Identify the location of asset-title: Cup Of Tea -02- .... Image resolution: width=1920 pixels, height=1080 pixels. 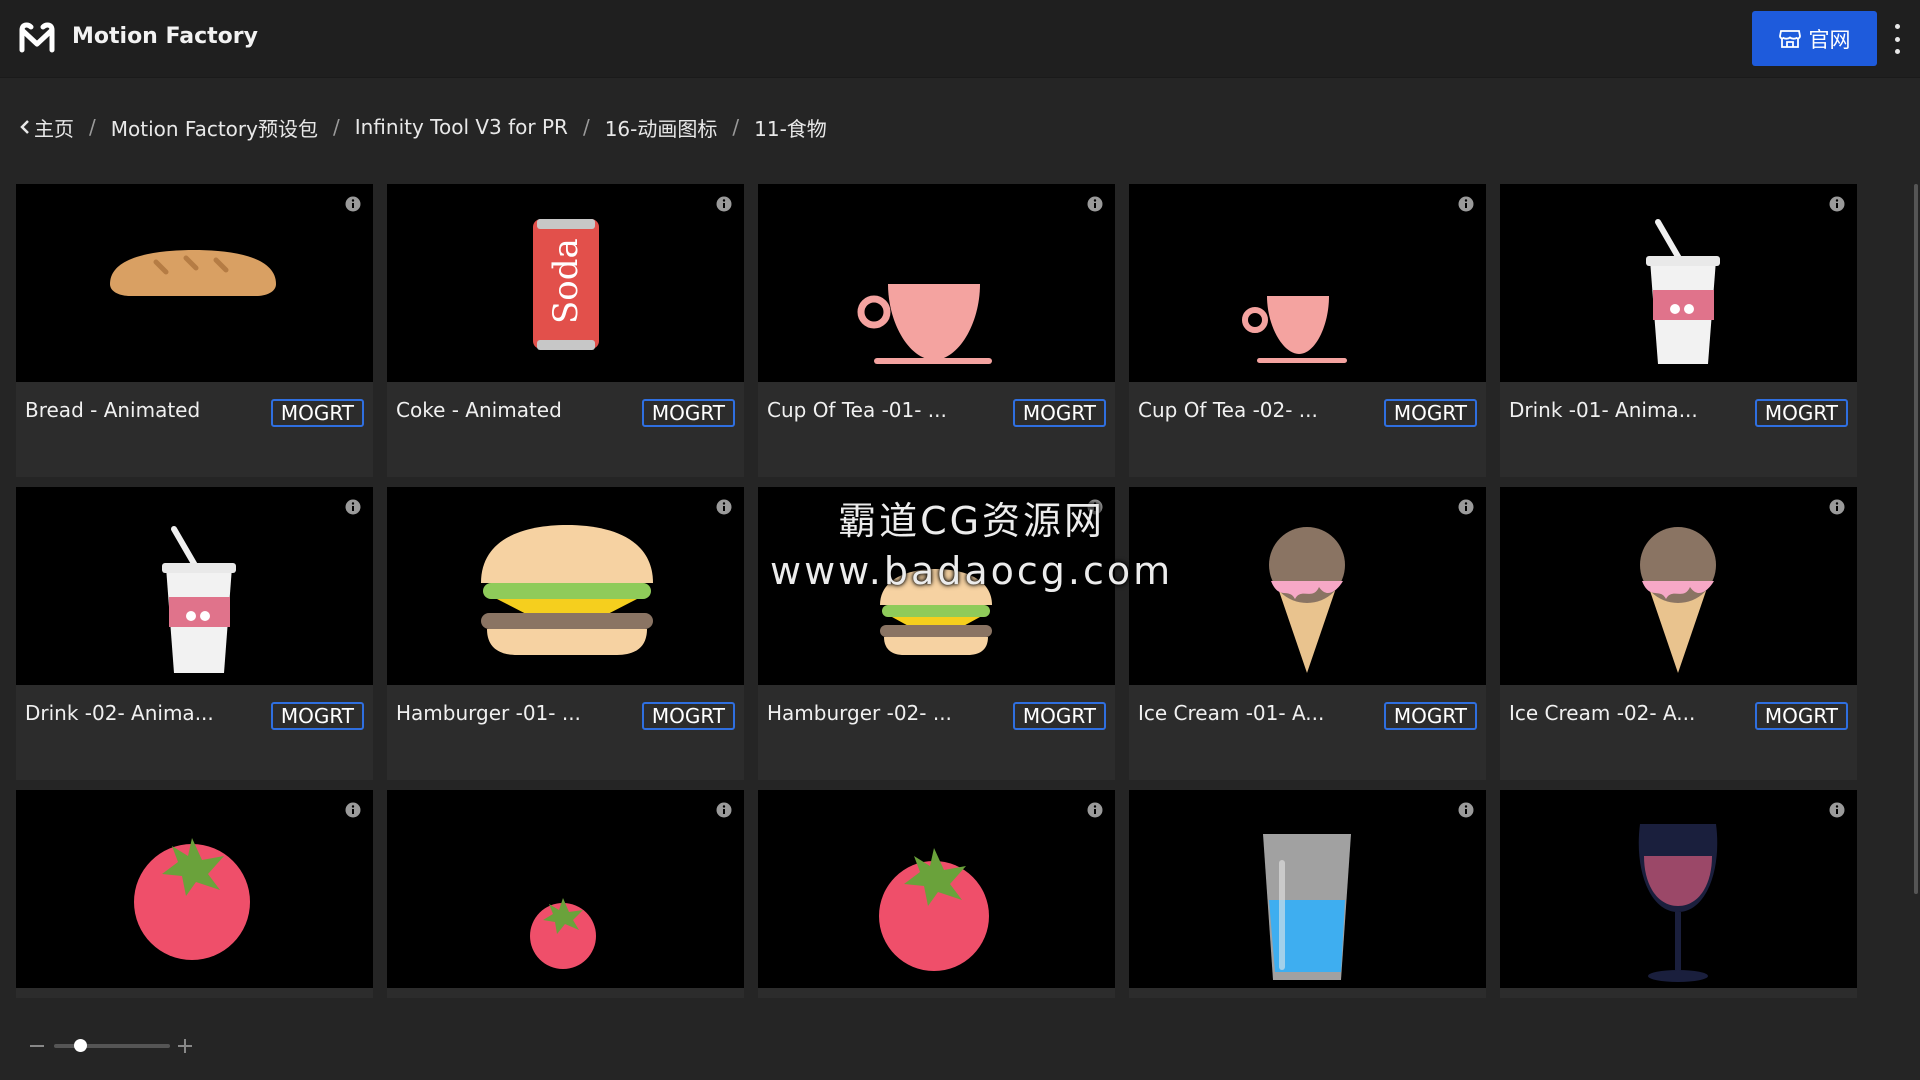
(1228, 410).